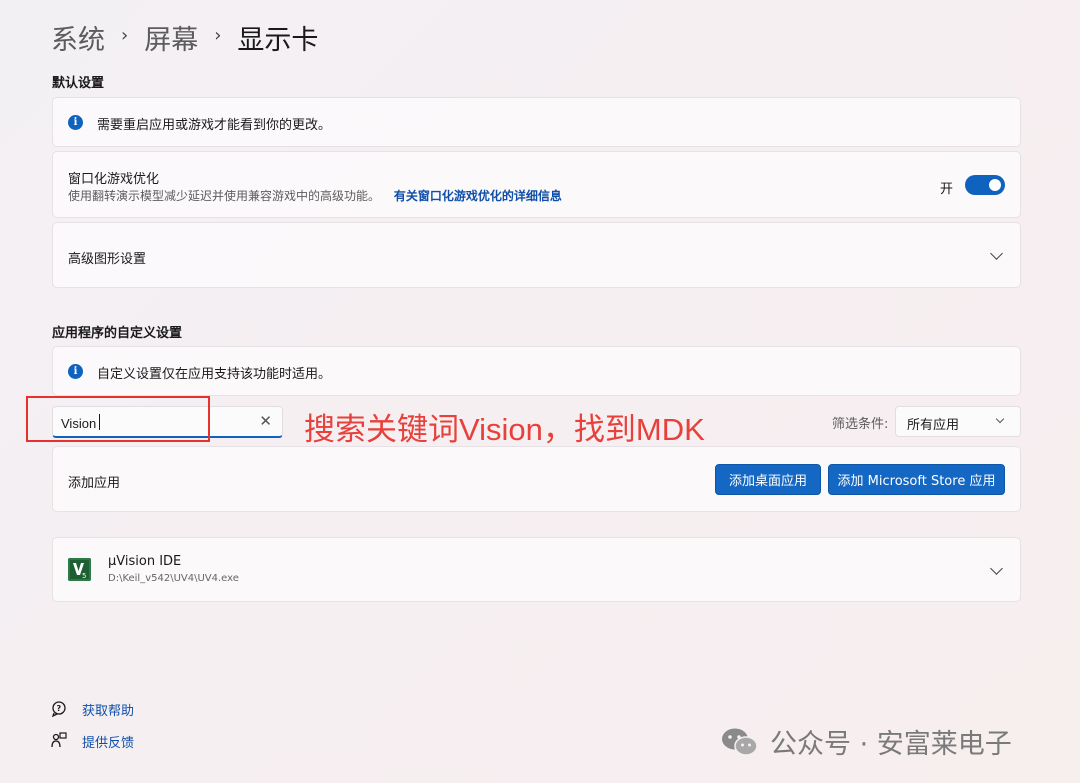 The image size is (1080, 783). What do you see at coordinates (860, 424) in the screenshot?
I see `filter-label: 筛选条件:` at bounding box center [860, 424].